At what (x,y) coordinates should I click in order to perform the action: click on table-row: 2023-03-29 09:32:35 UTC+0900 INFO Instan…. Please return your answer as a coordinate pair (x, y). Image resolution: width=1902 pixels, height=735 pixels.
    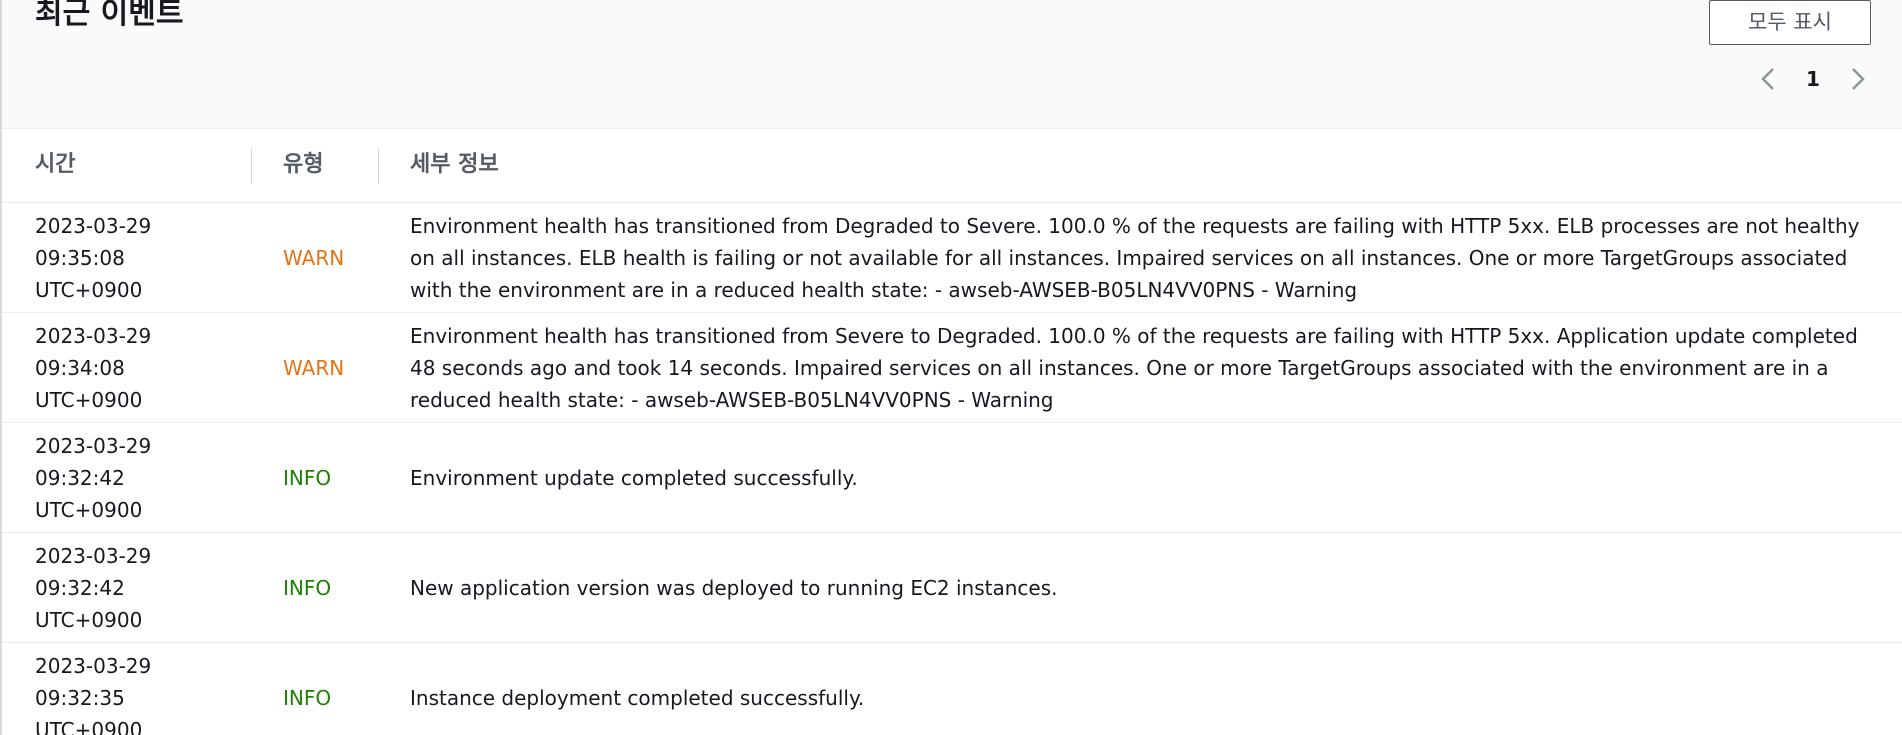
    Looking at the image, I should click on (952, 688).